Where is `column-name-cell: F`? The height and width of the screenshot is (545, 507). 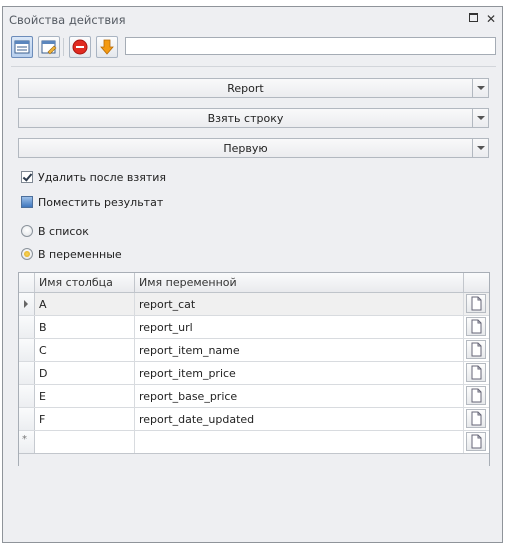
column-name-cell: F is located at coordinates (85, 419).